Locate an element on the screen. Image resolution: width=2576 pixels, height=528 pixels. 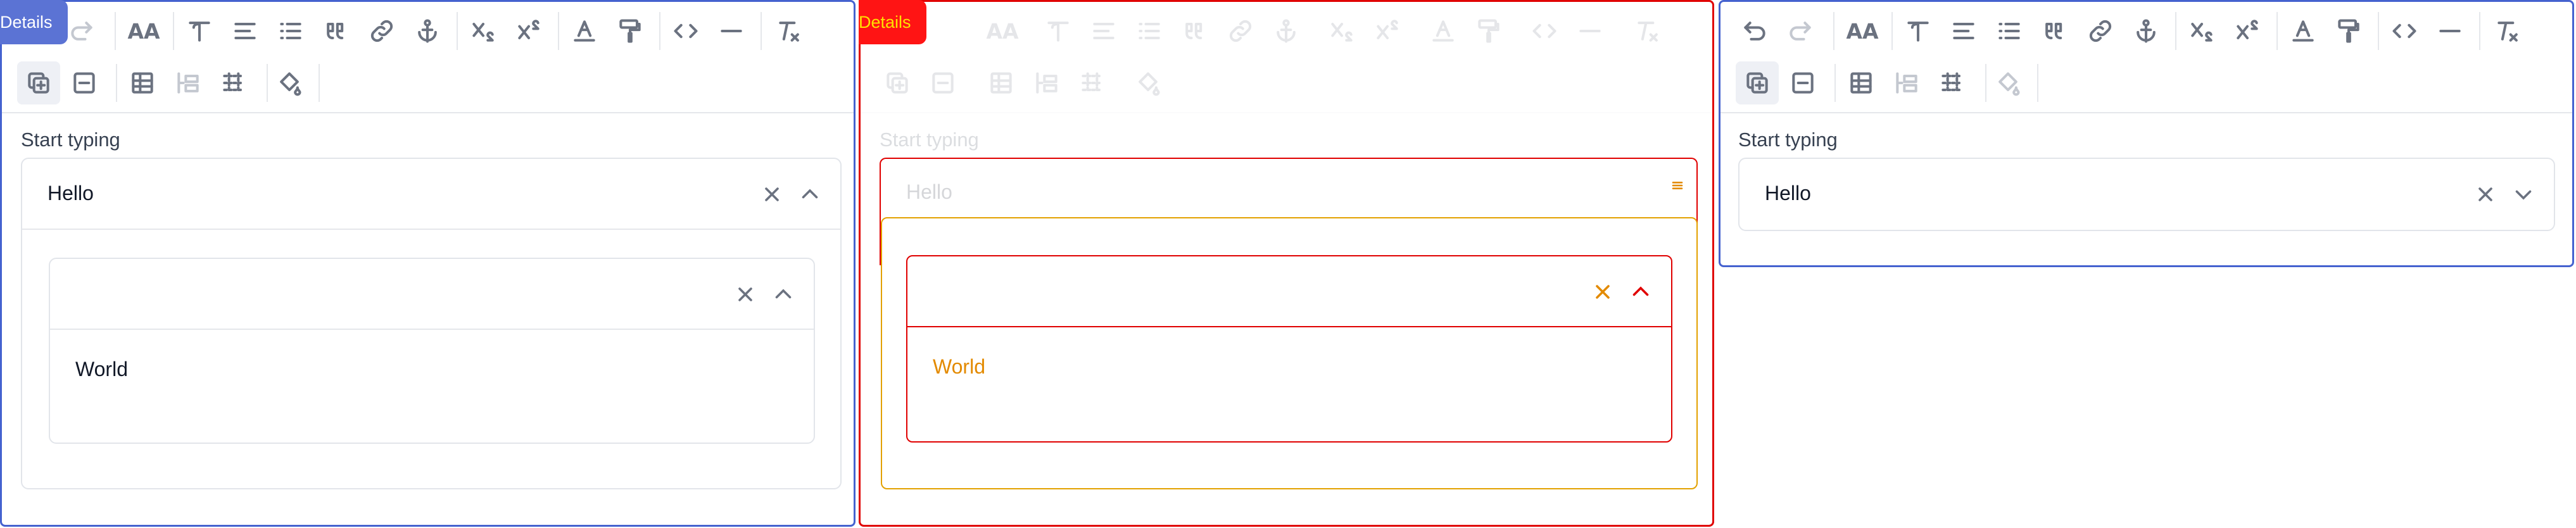
inner-block-value: World is located at coordinates (959, 366).